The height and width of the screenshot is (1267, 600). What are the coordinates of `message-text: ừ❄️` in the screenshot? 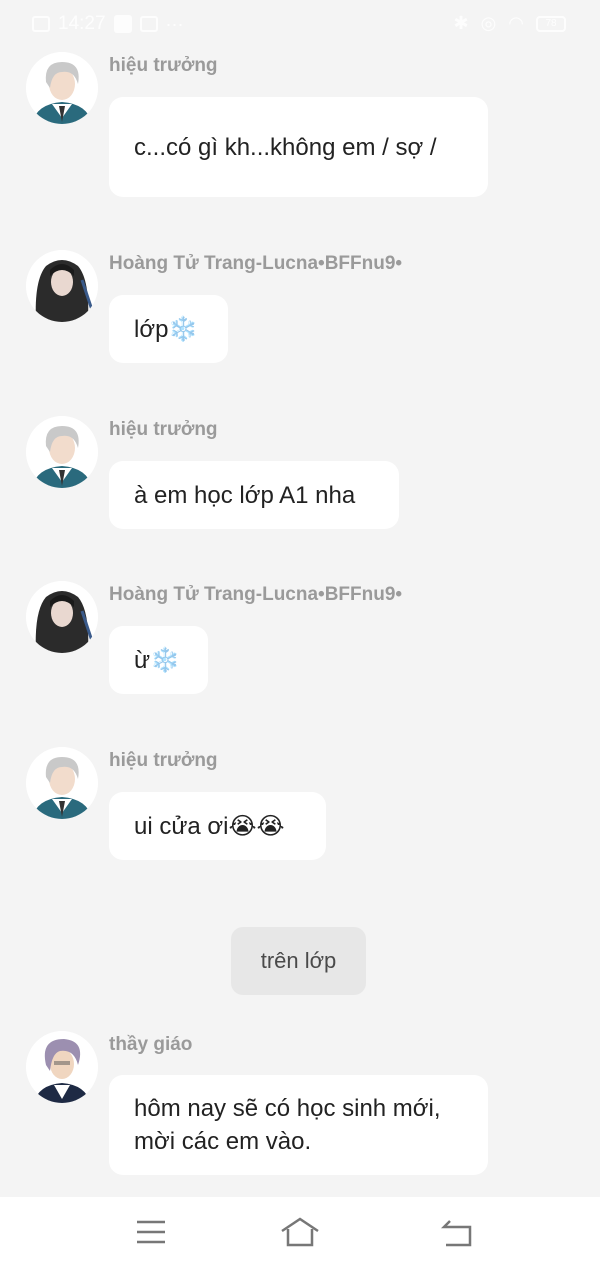 It's located at (157, 660).